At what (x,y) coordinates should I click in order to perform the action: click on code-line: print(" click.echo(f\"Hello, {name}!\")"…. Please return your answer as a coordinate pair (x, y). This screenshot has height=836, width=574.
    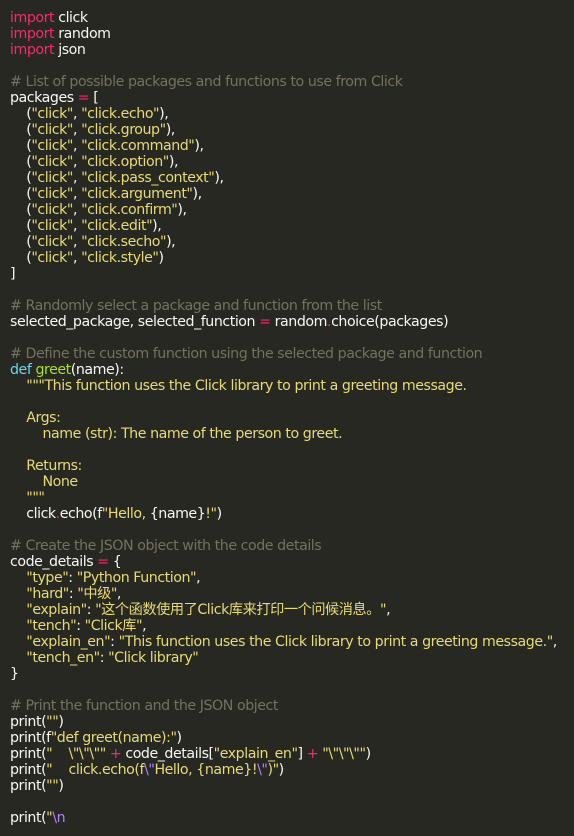
    Looking at the image, I should click on (292, 770).